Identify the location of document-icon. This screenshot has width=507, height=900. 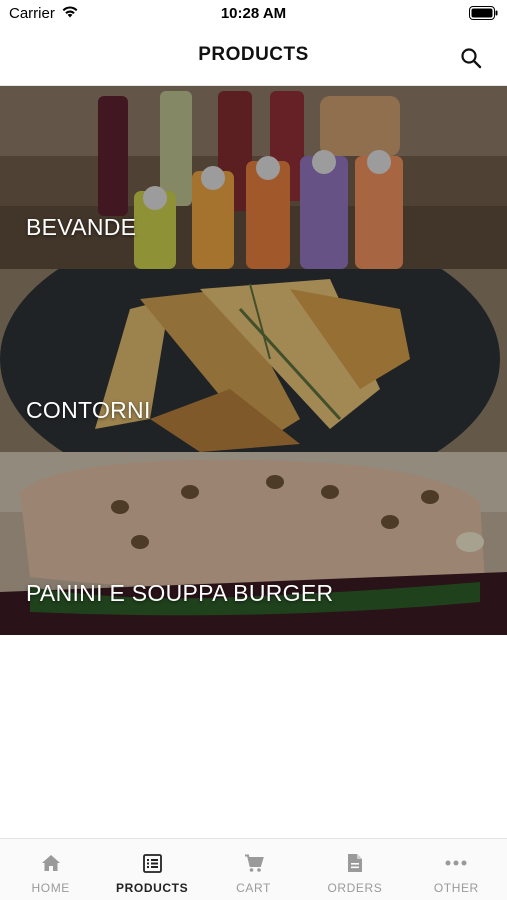
(355, 863).